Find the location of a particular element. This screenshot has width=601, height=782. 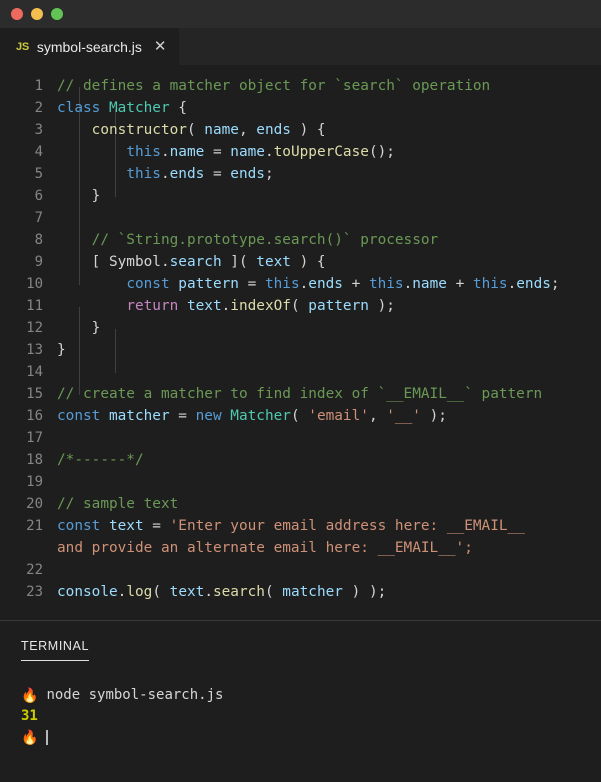

fire-emoji-icon: 🔥 is located at coordinates (30, 695).